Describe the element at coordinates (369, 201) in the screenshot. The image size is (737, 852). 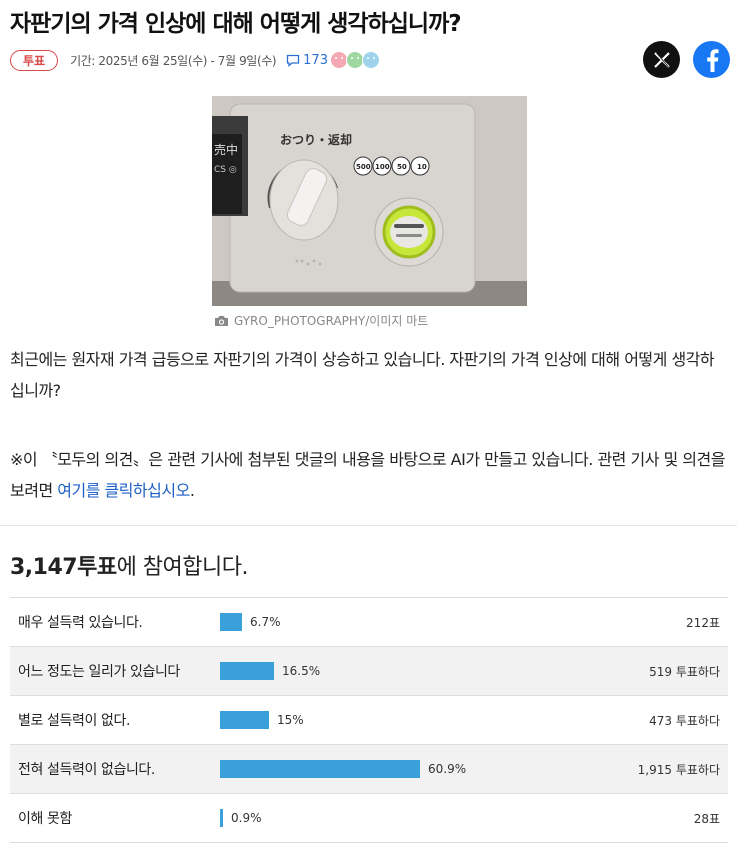
I see `article-photo: 売中 CS ◎ おつり・返却 500 100 50 10` at that location.